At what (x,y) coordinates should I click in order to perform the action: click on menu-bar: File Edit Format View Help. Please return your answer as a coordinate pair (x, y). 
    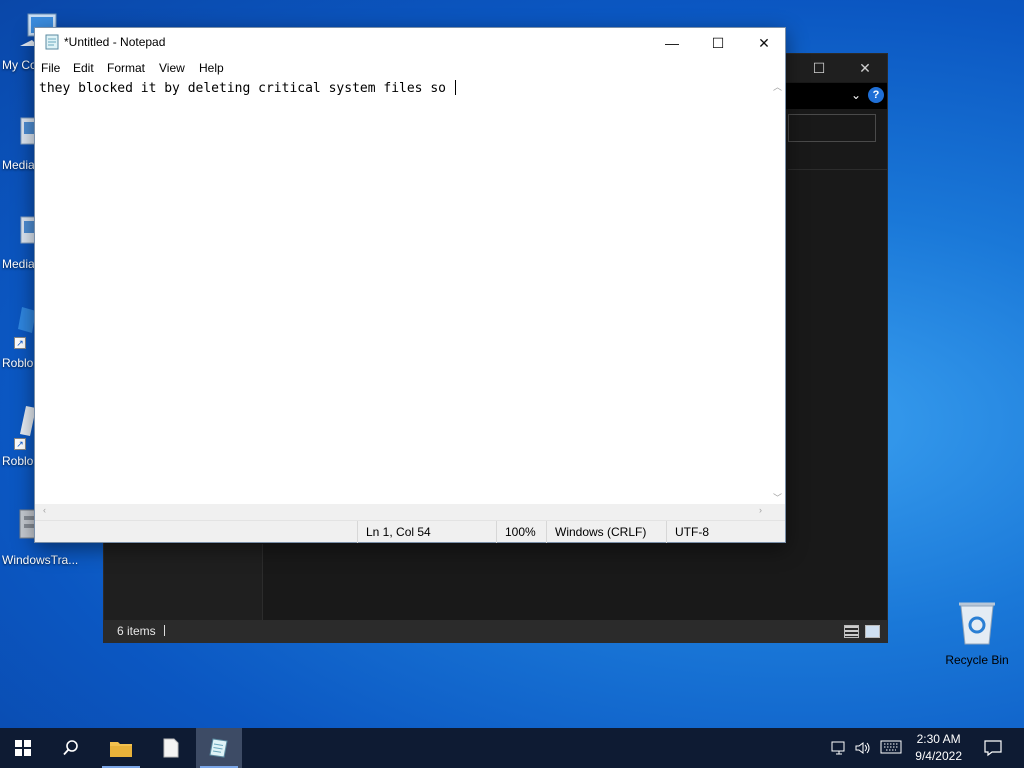
    Looking at the image, I should click on (410, 68).